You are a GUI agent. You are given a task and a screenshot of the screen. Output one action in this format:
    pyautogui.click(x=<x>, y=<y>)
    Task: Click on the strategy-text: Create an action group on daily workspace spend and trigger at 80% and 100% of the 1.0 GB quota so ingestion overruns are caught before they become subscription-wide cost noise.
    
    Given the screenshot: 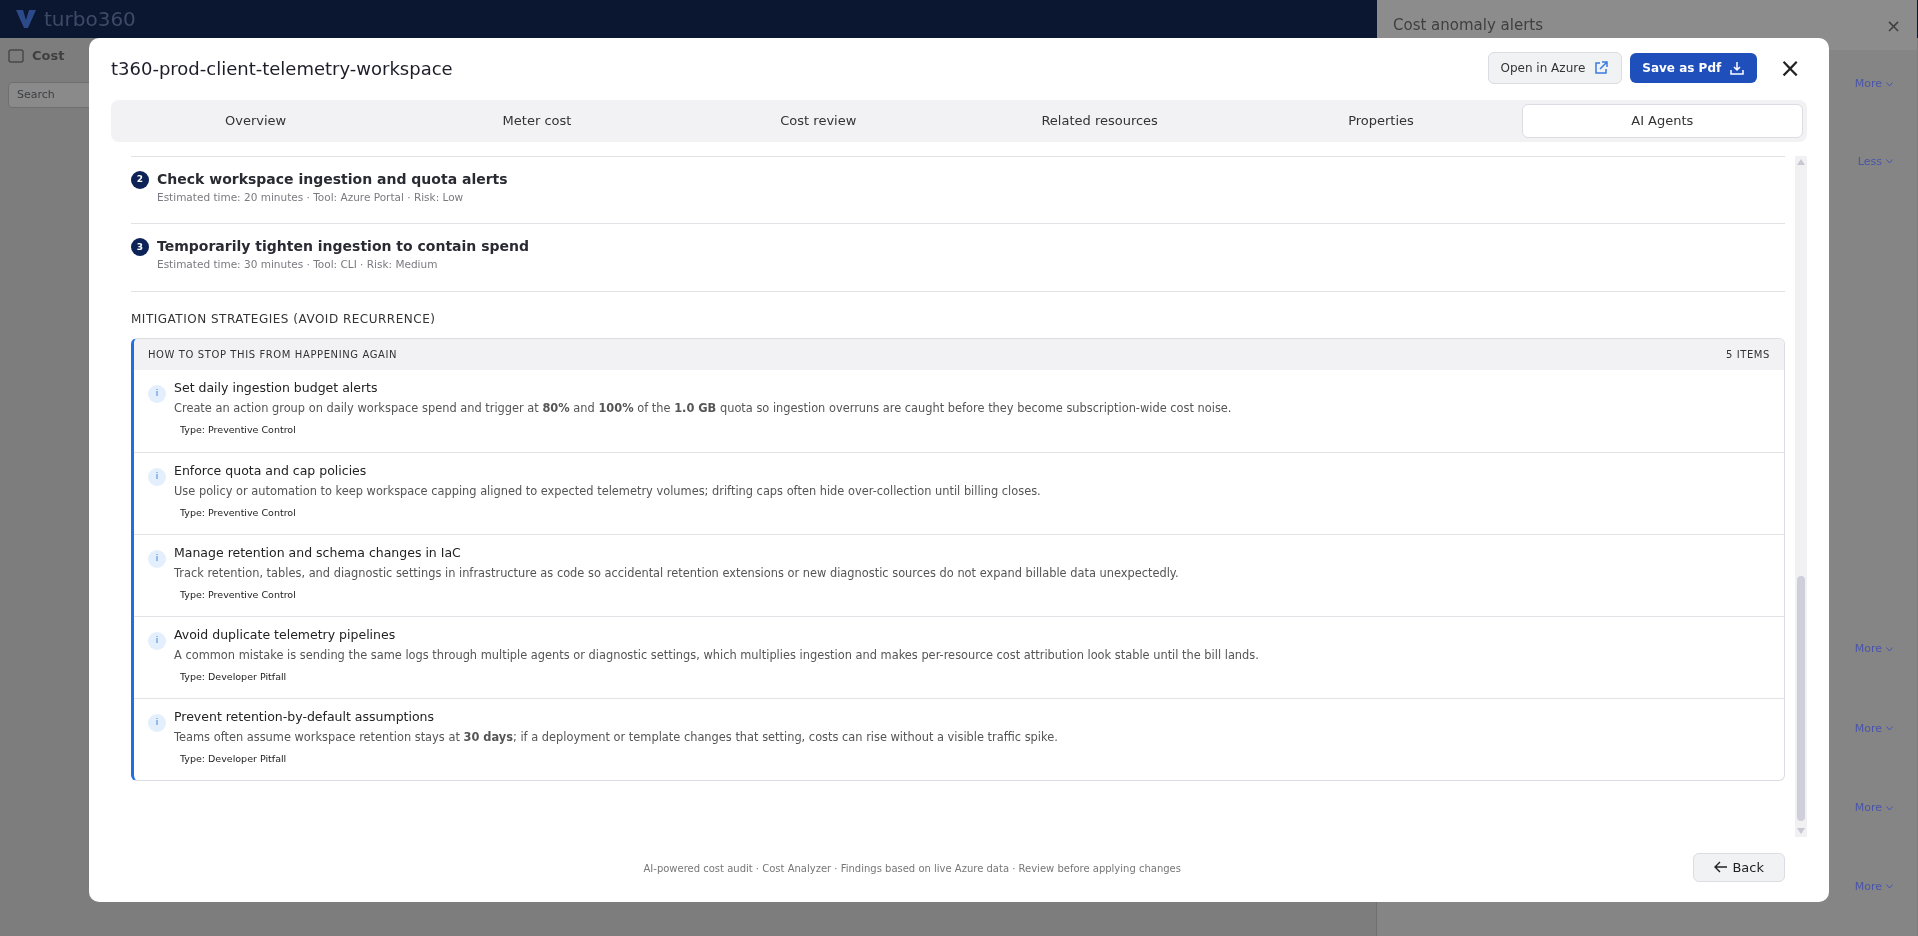 What is the action you would take?
    pyautogui.click(x=703, y=408)
    